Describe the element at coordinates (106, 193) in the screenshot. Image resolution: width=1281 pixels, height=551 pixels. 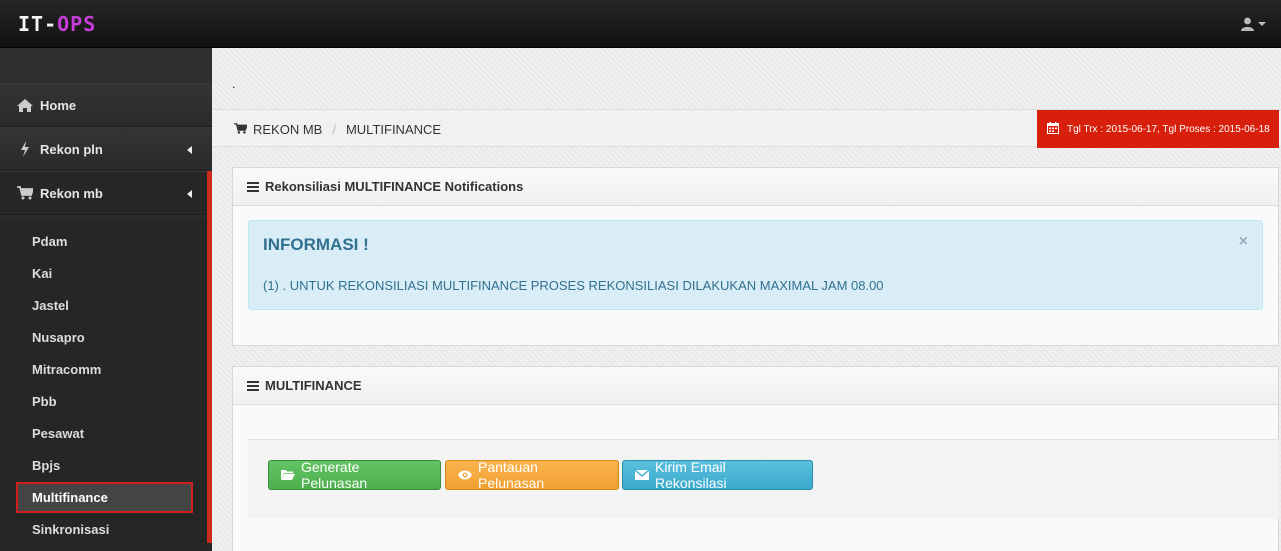
I see `sidebar-item-rekon-mb: Rekon mb` at that location.